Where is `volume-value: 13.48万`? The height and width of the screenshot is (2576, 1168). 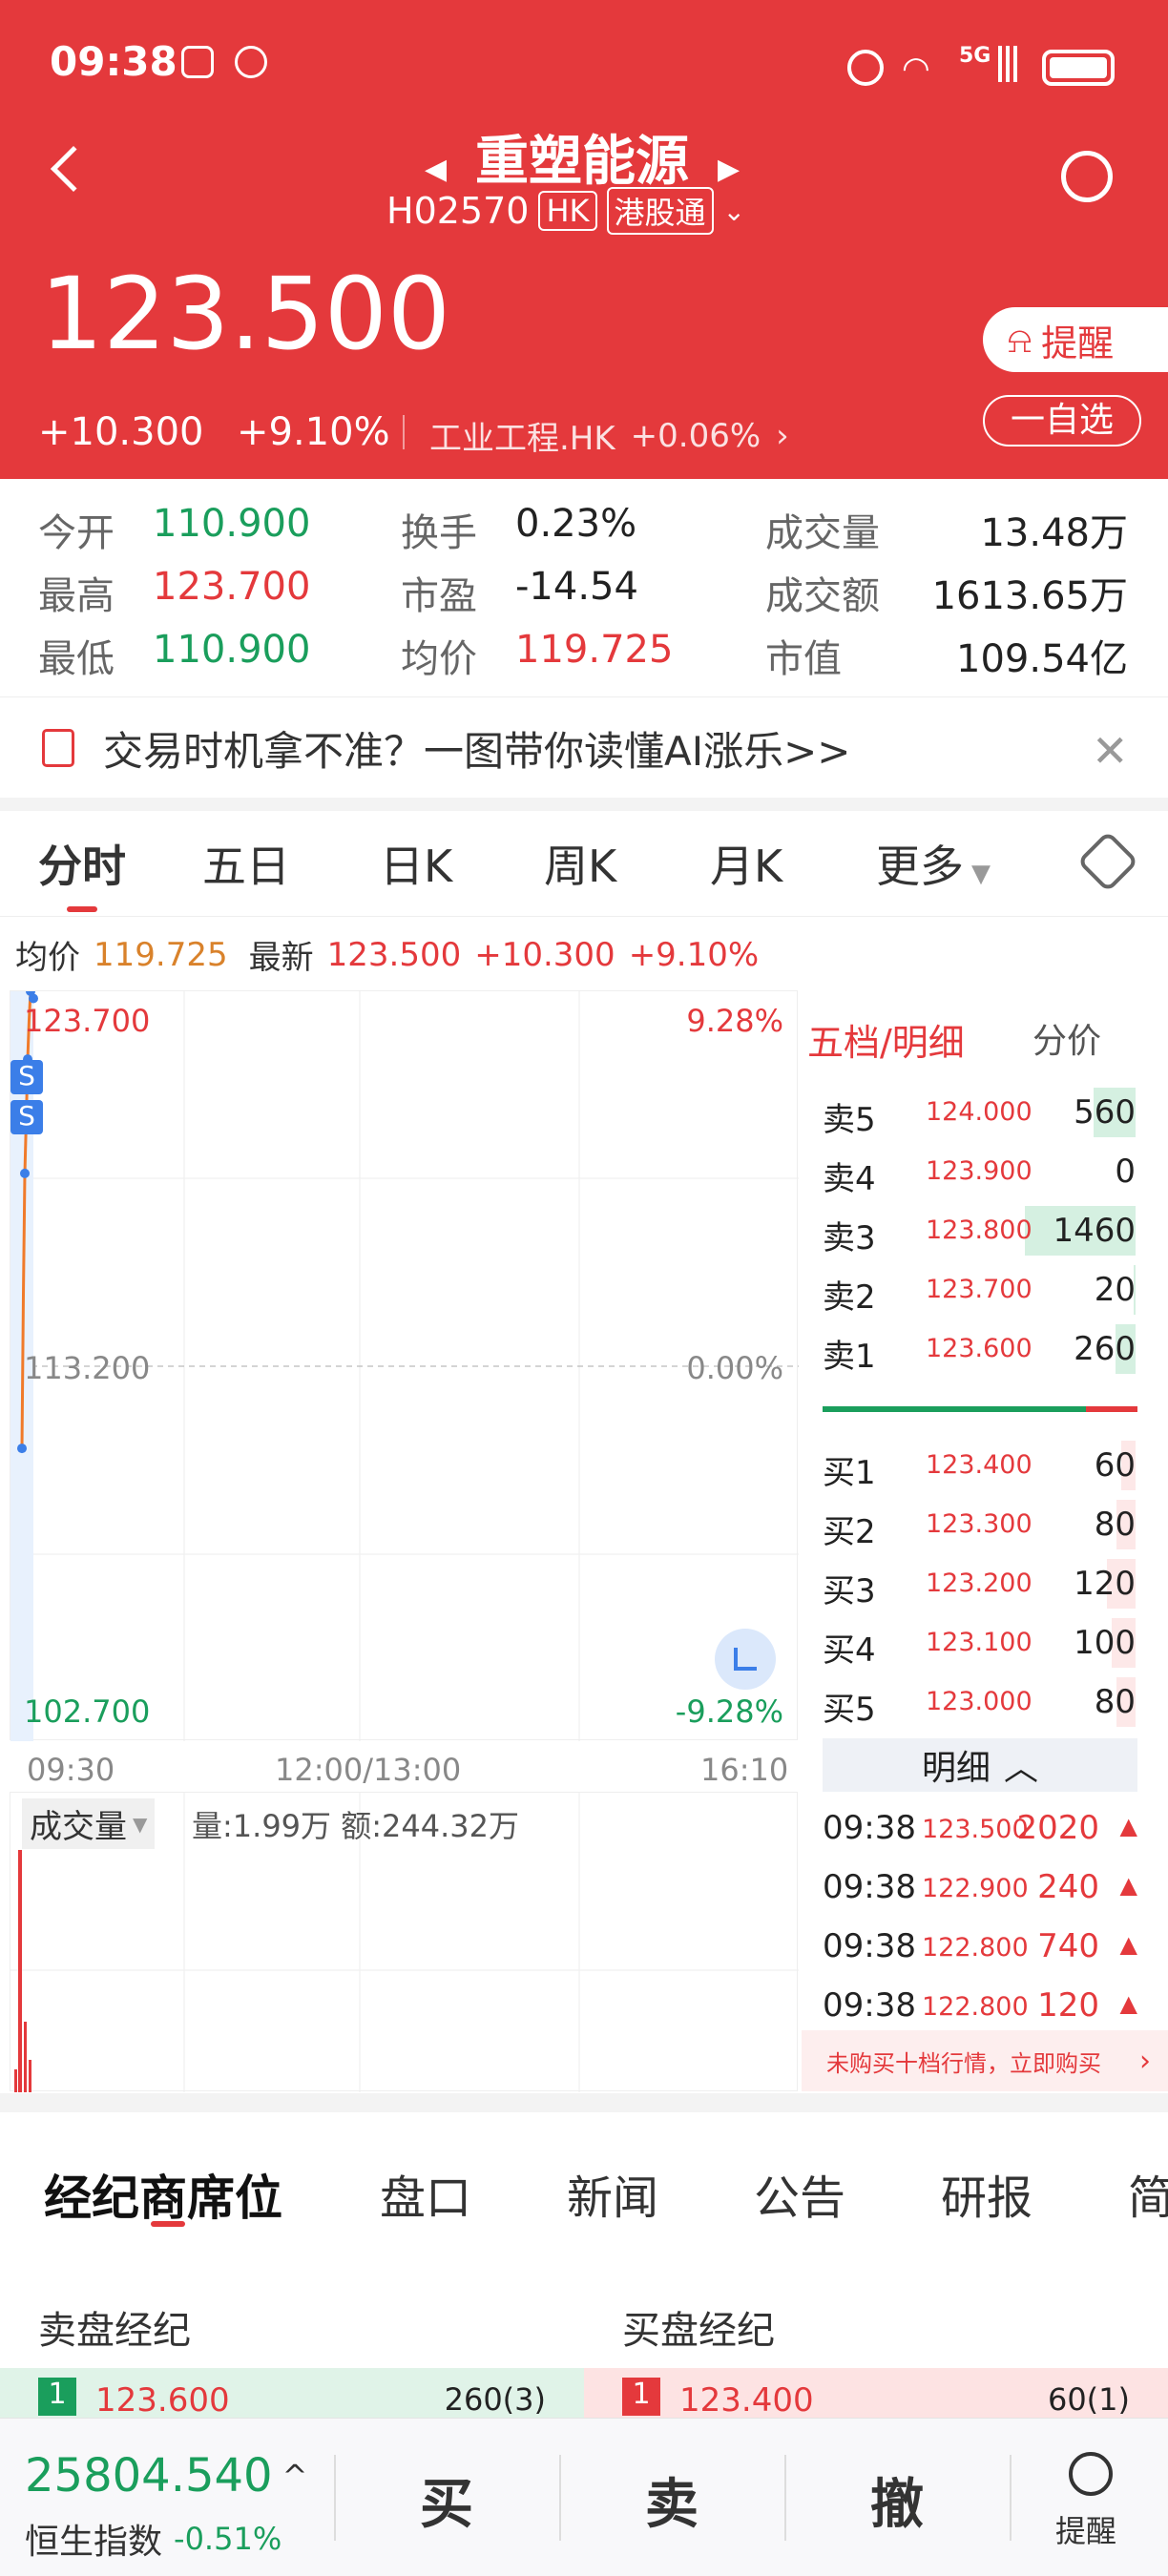
volume-value: 13.48万 is located at coordinates (1054, 533).